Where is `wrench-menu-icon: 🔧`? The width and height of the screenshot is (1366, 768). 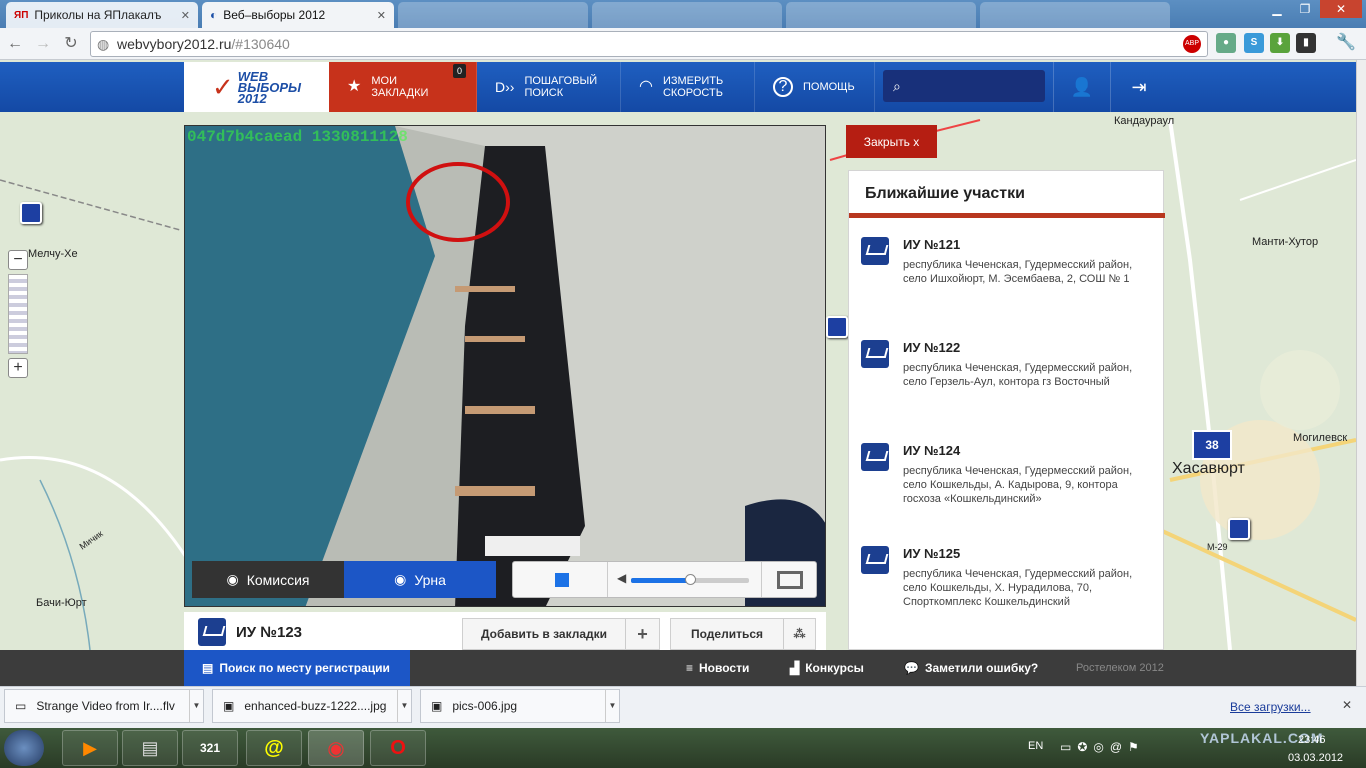 wrench-menu-icon: 🔧 is located at coordinates (1346, 43).